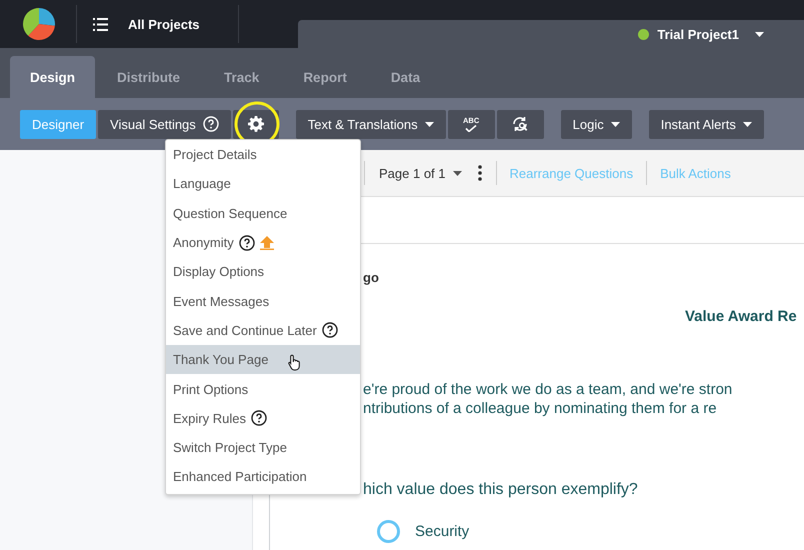 Image resolution: width=804 pixels, height=550 pixels. I want to click on settings-icon, so click(256, 124).